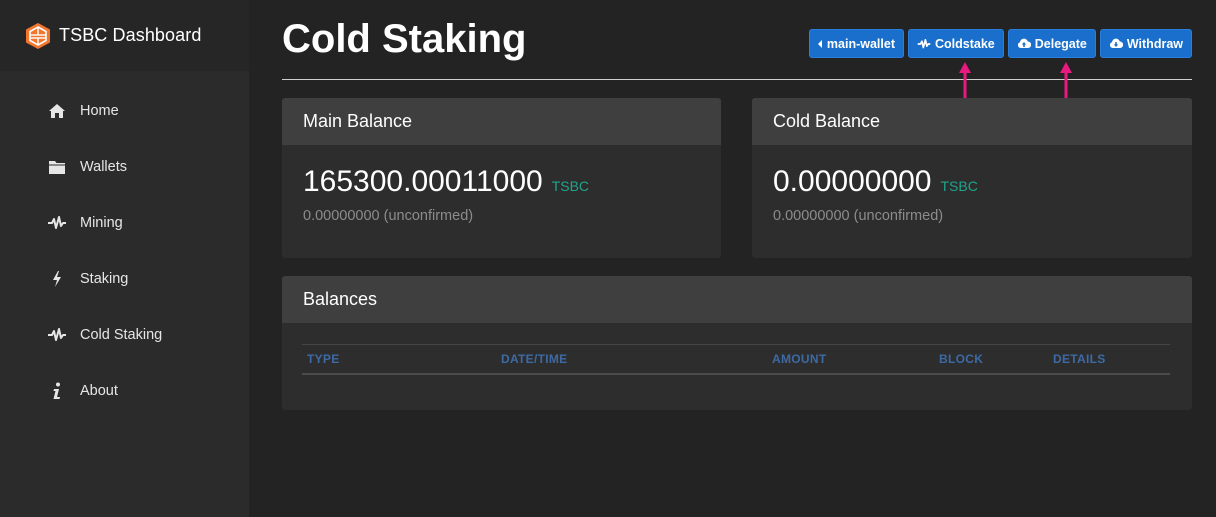  Describe the element at coordinates (631, 359) in the screenshot. I see `column-header-datetime: DATE/TIME` at that location.